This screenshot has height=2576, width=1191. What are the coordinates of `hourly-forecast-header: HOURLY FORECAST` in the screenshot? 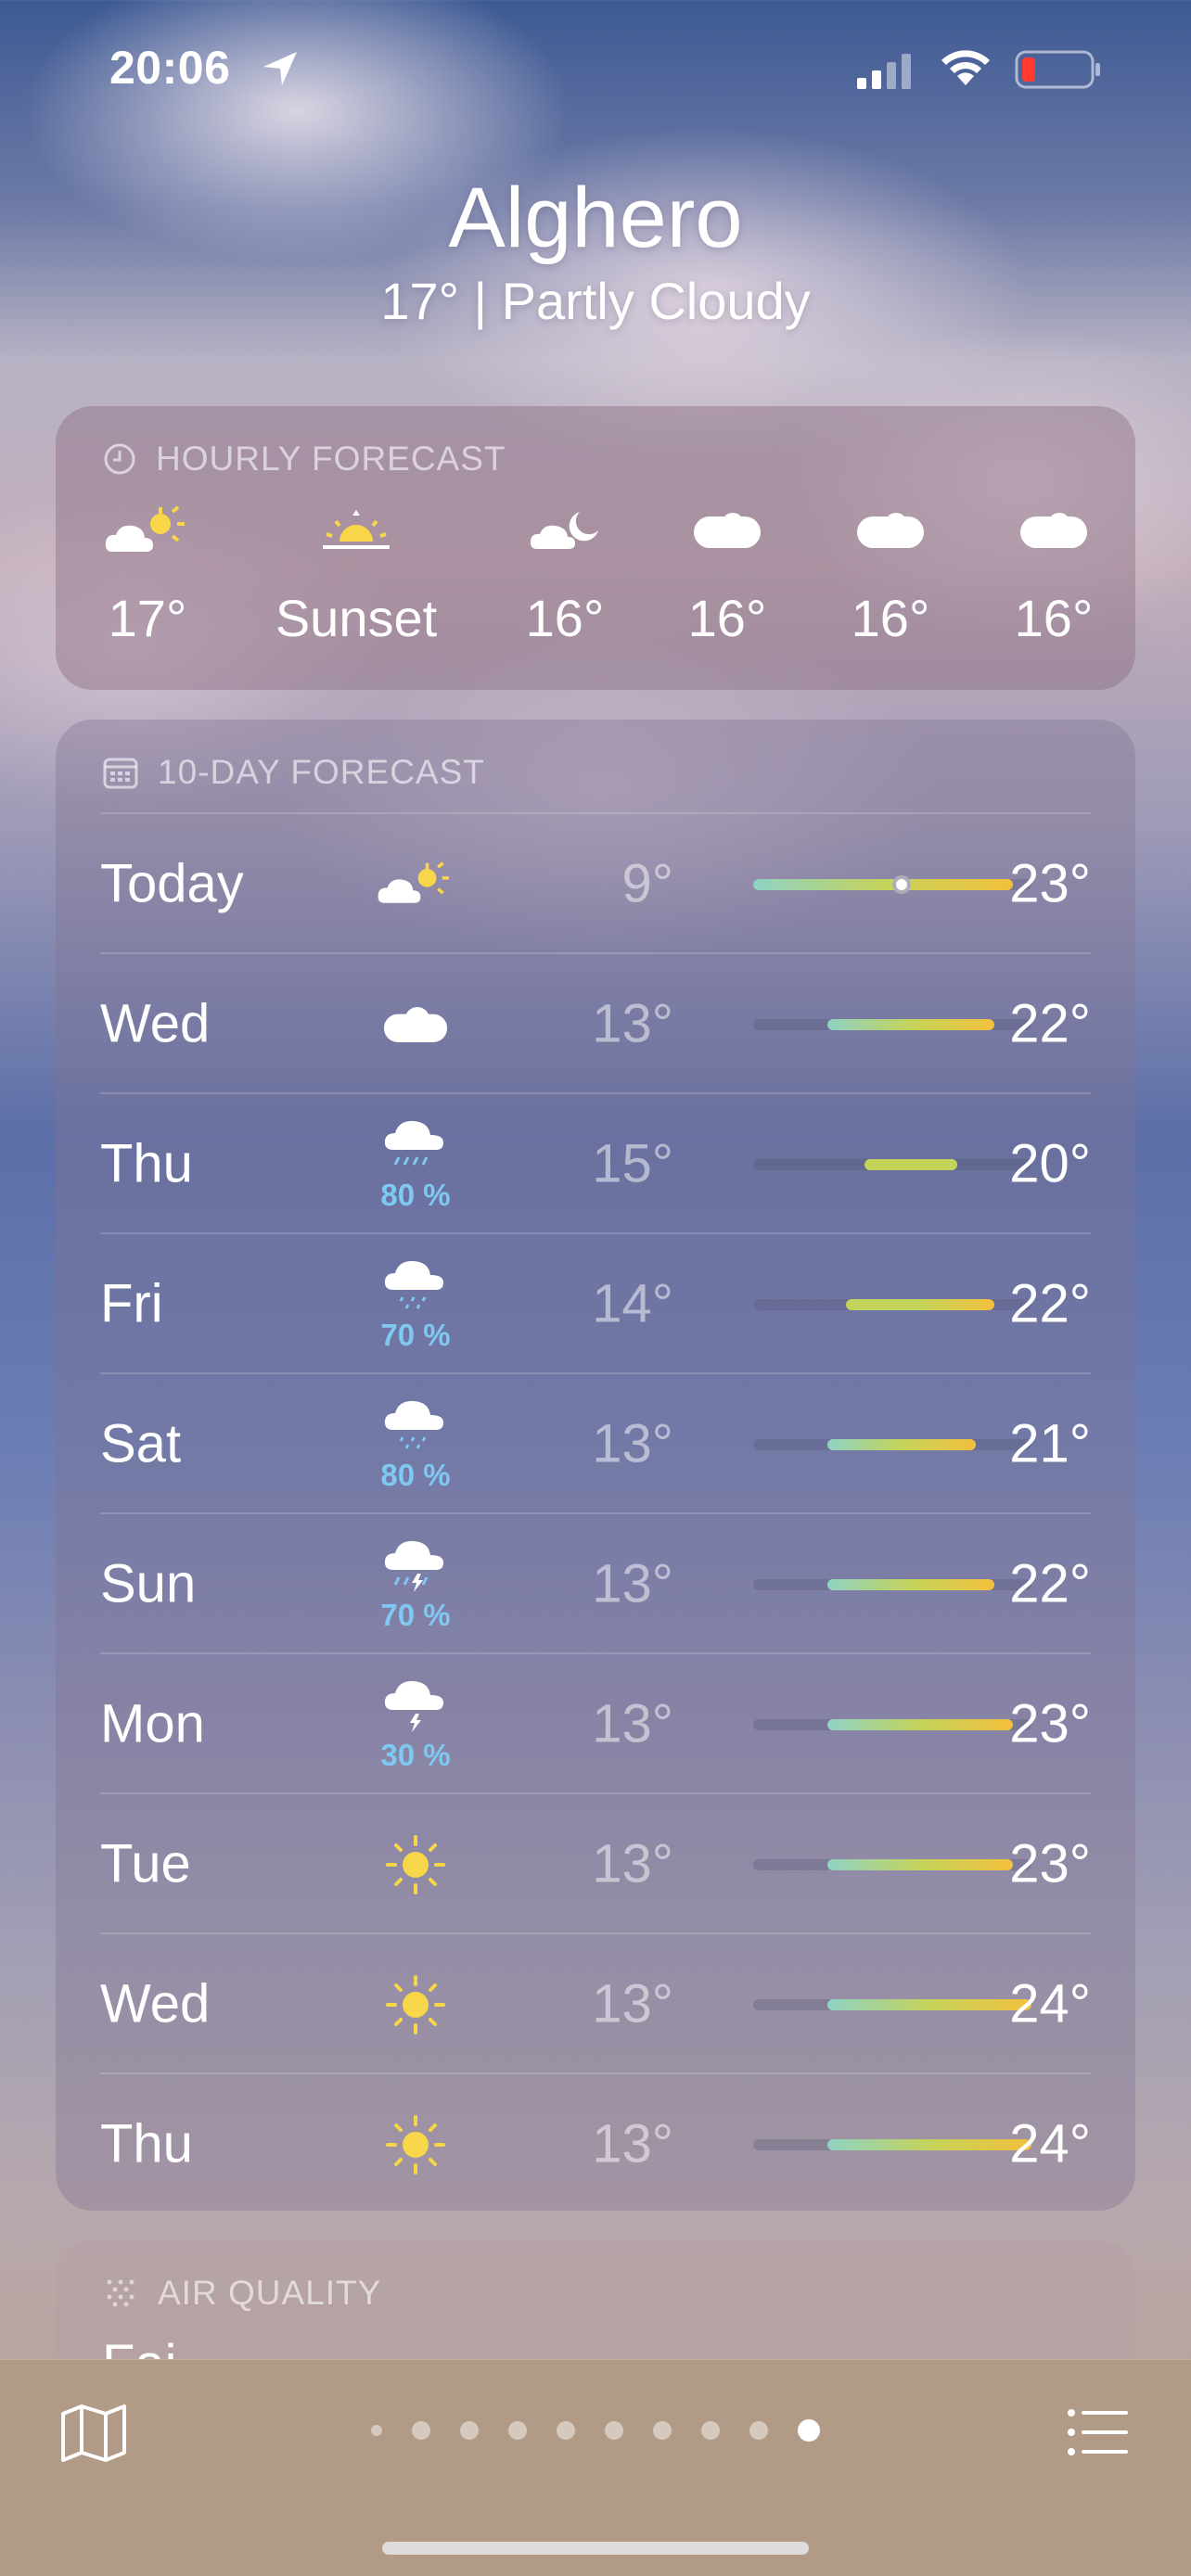 It's located at (304, 459).